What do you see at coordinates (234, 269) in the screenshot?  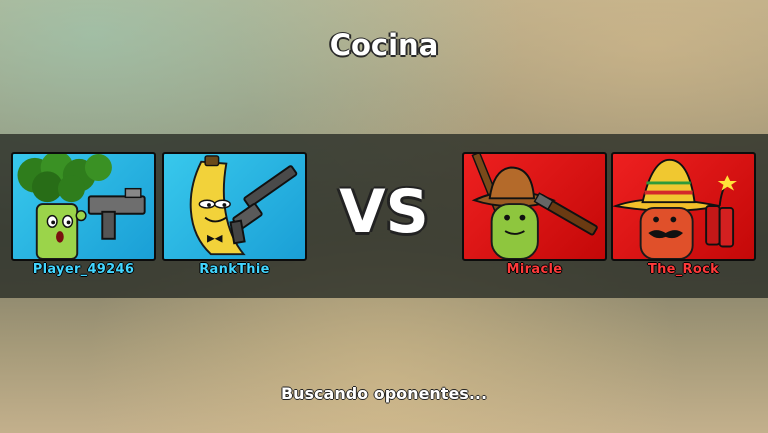 I see `player-name-left-2: RankThie` at bounding box center [234, 269].